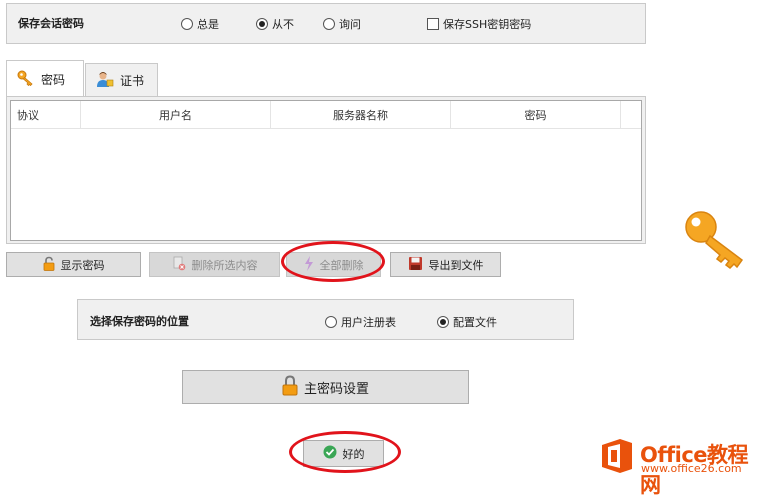 This screenshot has height=499, width=763. What do you see at coordinates (51, 23) in the screenshot?
I see `save-session-password-title: 保存会话密码` at bounding box center [51, 23].